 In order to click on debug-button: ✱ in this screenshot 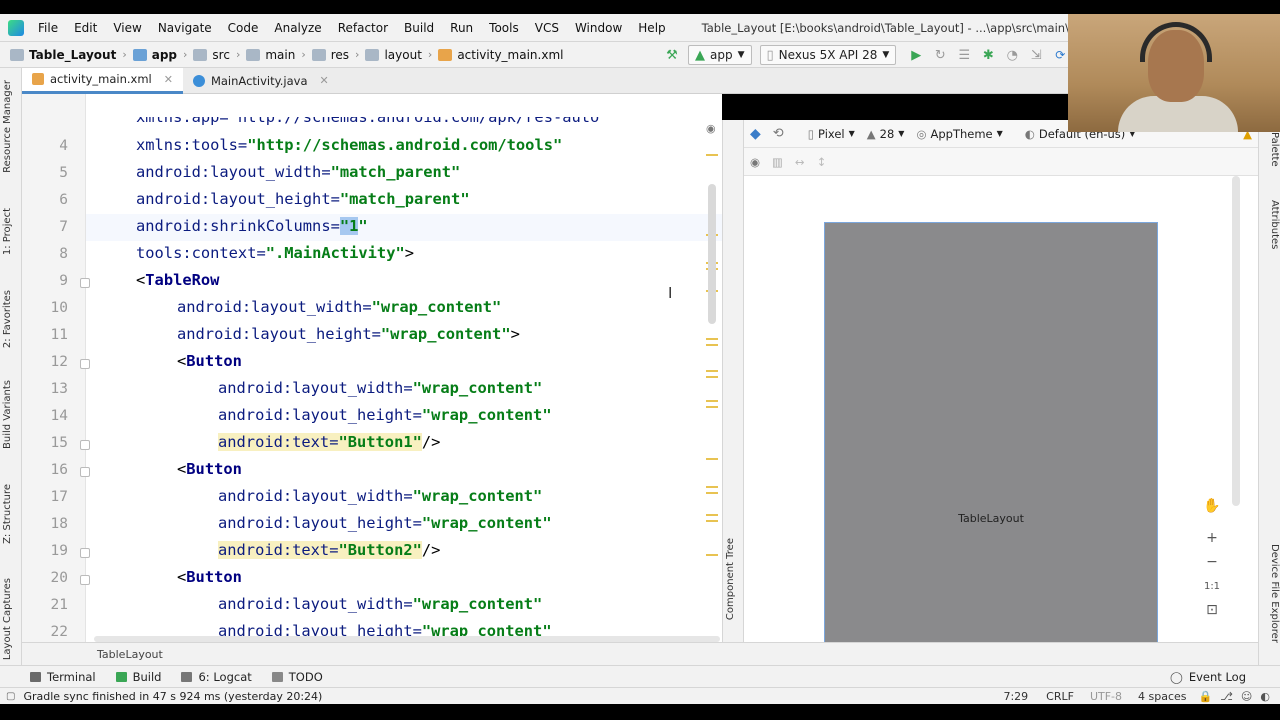, I will do `click(988, 55)`.